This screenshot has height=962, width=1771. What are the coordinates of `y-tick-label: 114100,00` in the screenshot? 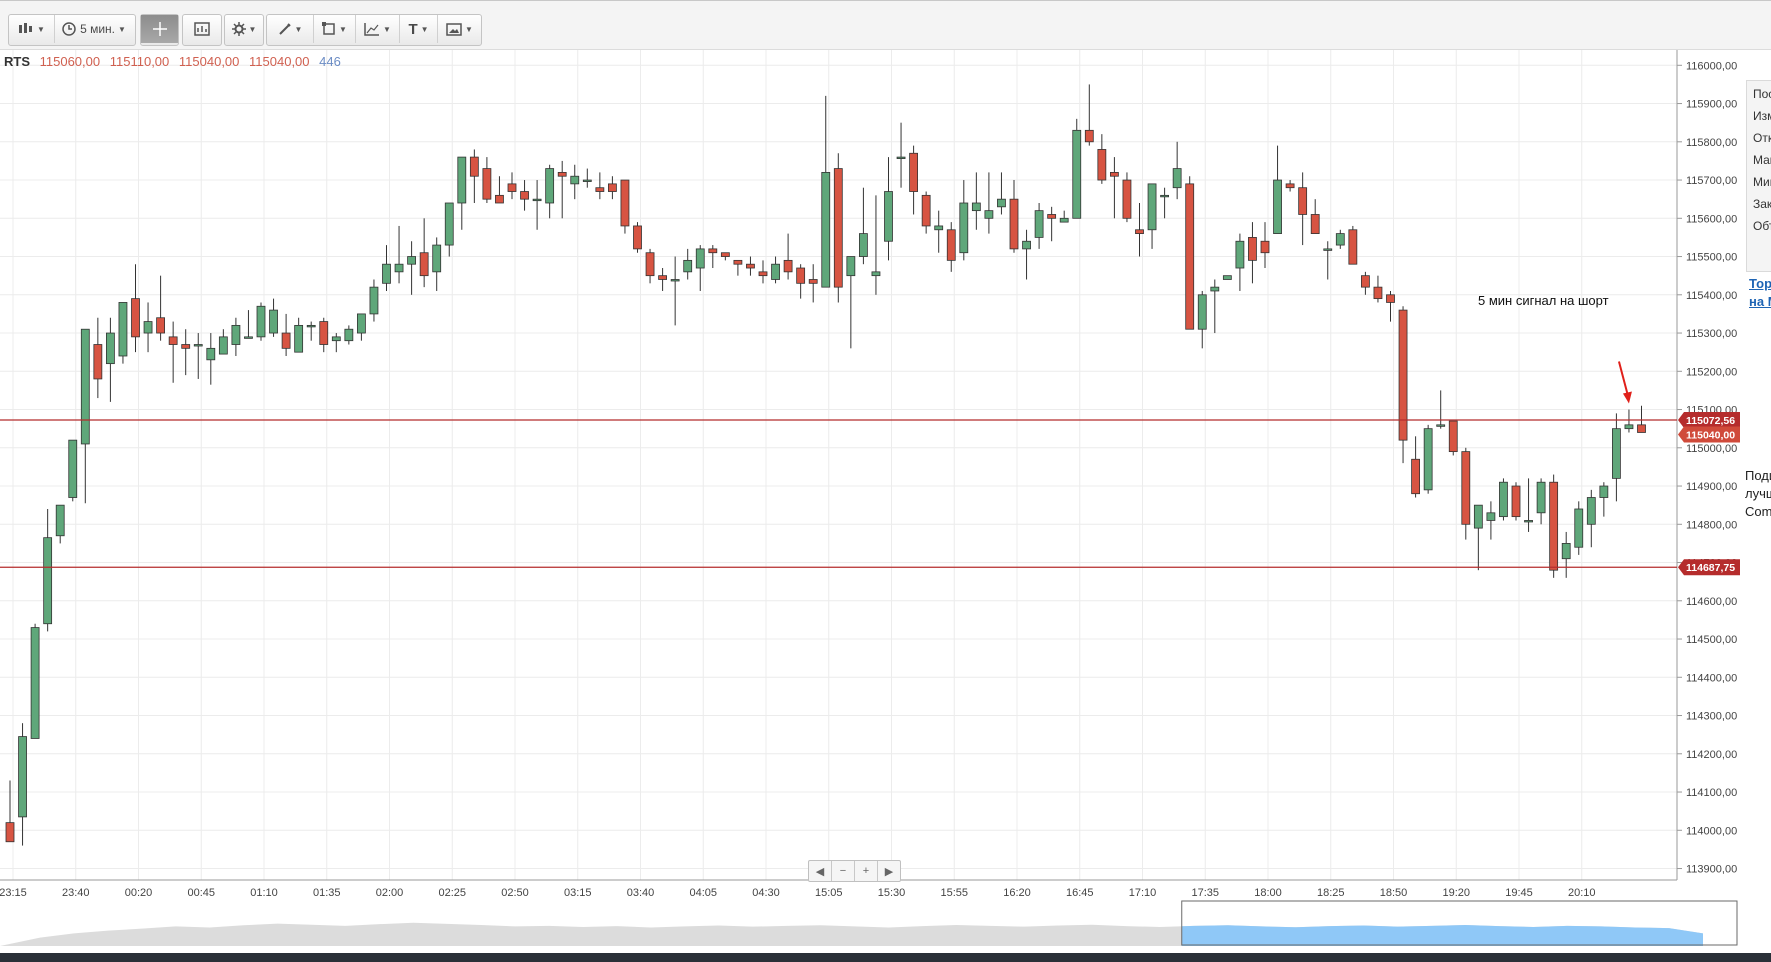 It's located at (1711, 793).